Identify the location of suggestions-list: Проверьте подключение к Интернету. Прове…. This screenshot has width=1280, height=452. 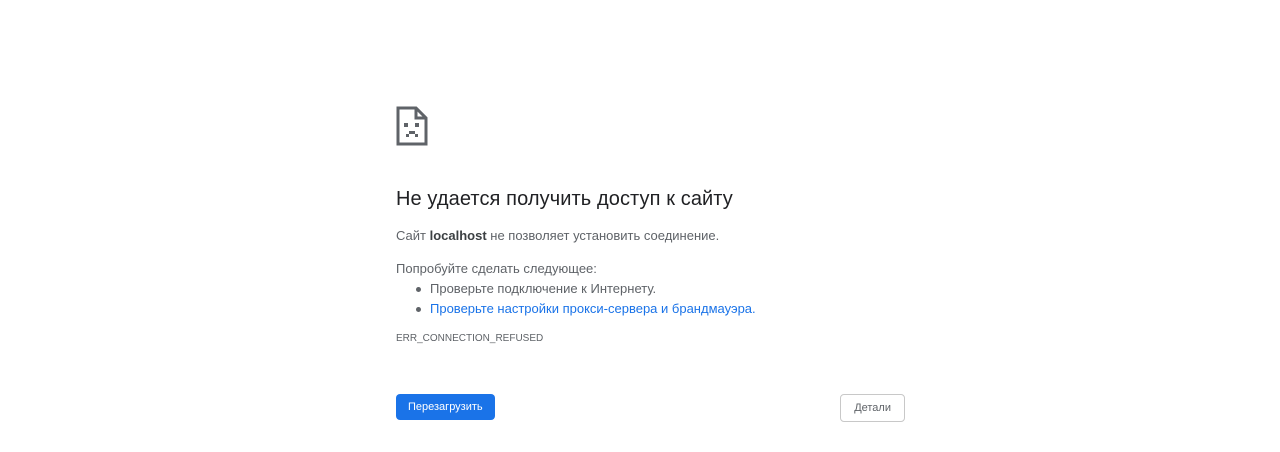
(651, 299).